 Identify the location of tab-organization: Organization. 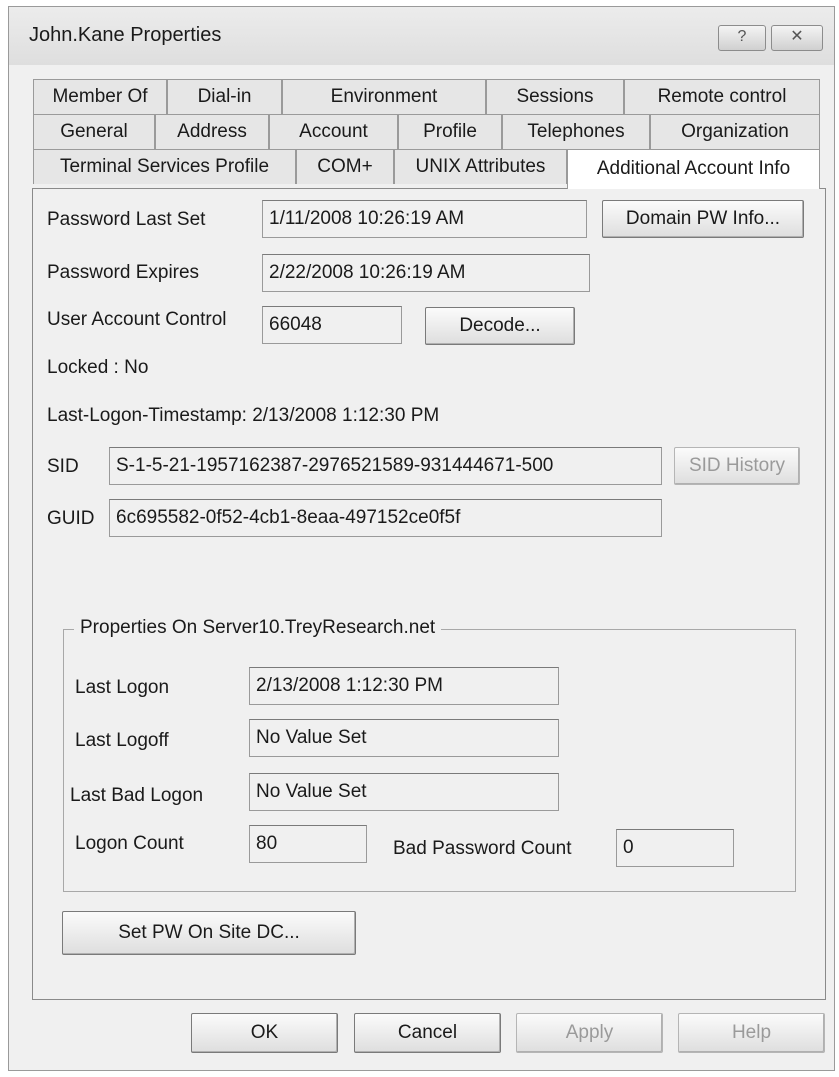
(735, 131).